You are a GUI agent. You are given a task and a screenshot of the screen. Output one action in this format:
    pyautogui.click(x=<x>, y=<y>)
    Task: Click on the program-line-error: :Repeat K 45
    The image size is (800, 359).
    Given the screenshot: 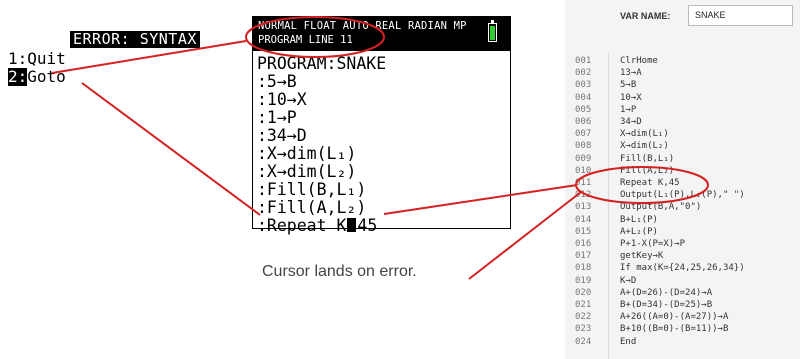 What is the action you would take?
    pyautogui.click(x=317, y=226)
    